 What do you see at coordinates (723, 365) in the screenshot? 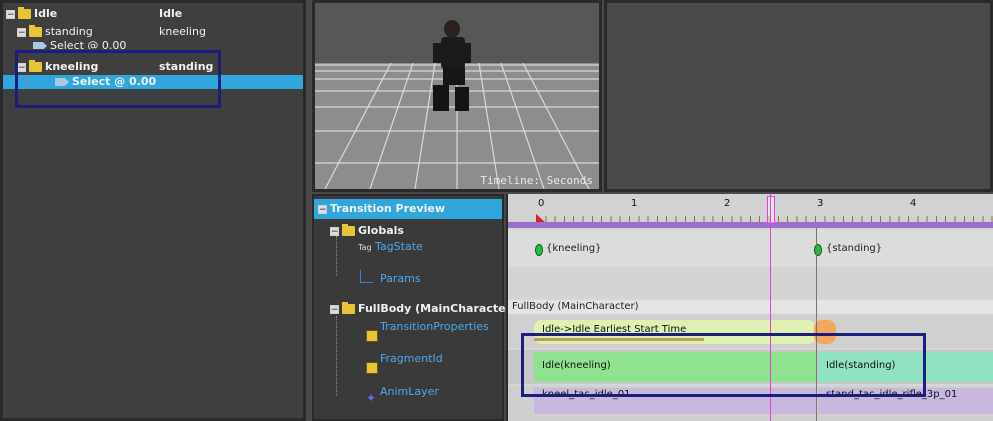
I see `fragment-highlight-box` at bounding box center [723, 365].